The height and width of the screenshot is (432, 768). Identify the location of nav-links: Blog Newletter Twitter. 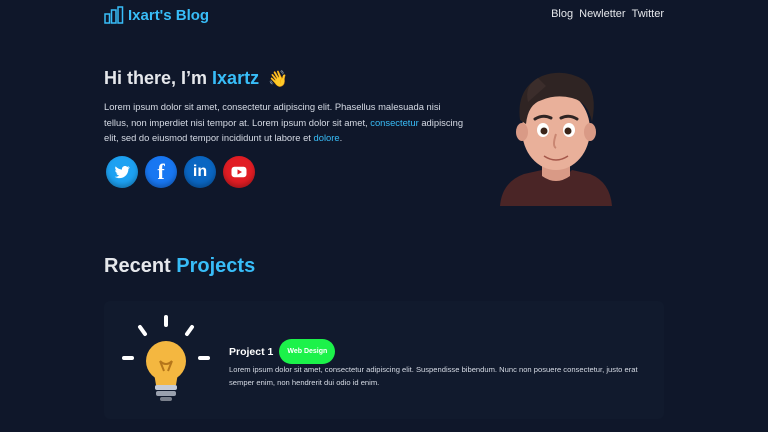
(607, 14).